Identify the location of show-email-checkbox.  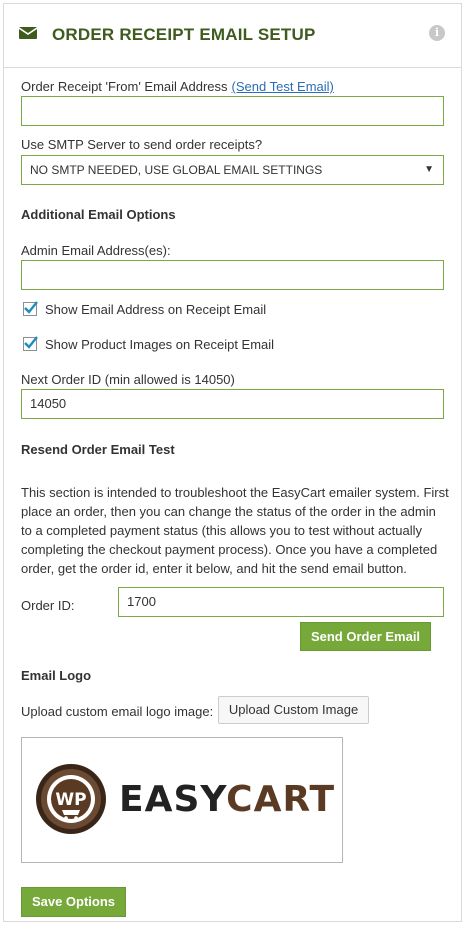
(30, 308).